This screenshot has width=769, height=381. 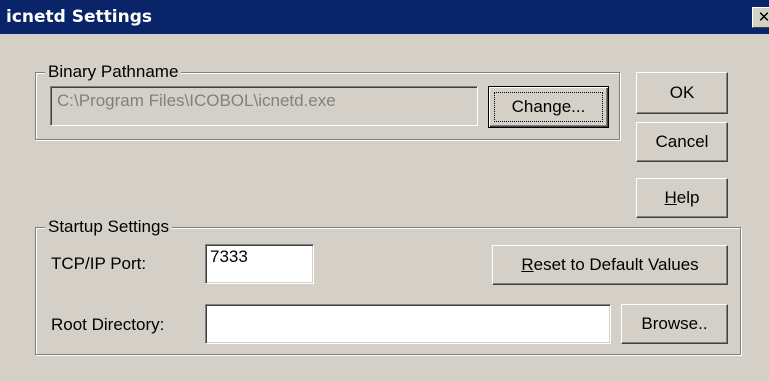 What do you see at coordinates (408, 324) in the screenshot?
I see `root-directory-input` at bounding box center [408, 324].